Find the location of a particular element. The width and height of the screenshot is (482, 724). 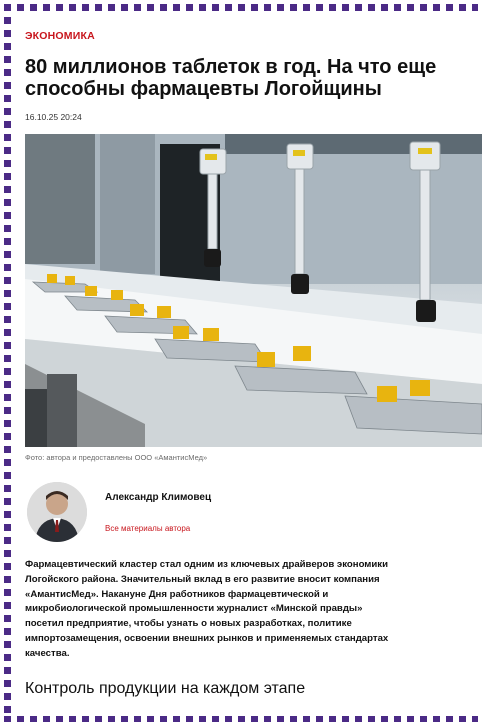

dashed-frame-top is located at coordinates (241, 7).